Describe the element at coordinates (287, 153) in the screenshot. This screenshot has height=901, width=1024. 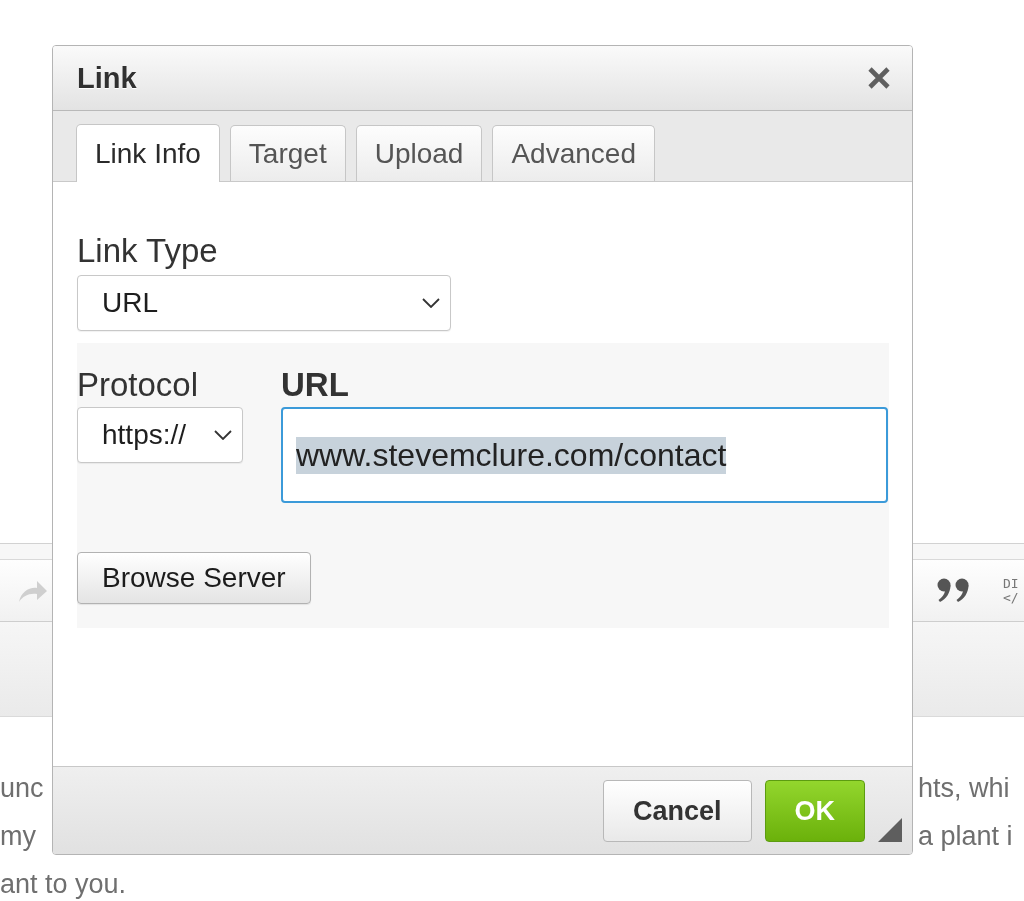
I see `tab: Target` at that location.